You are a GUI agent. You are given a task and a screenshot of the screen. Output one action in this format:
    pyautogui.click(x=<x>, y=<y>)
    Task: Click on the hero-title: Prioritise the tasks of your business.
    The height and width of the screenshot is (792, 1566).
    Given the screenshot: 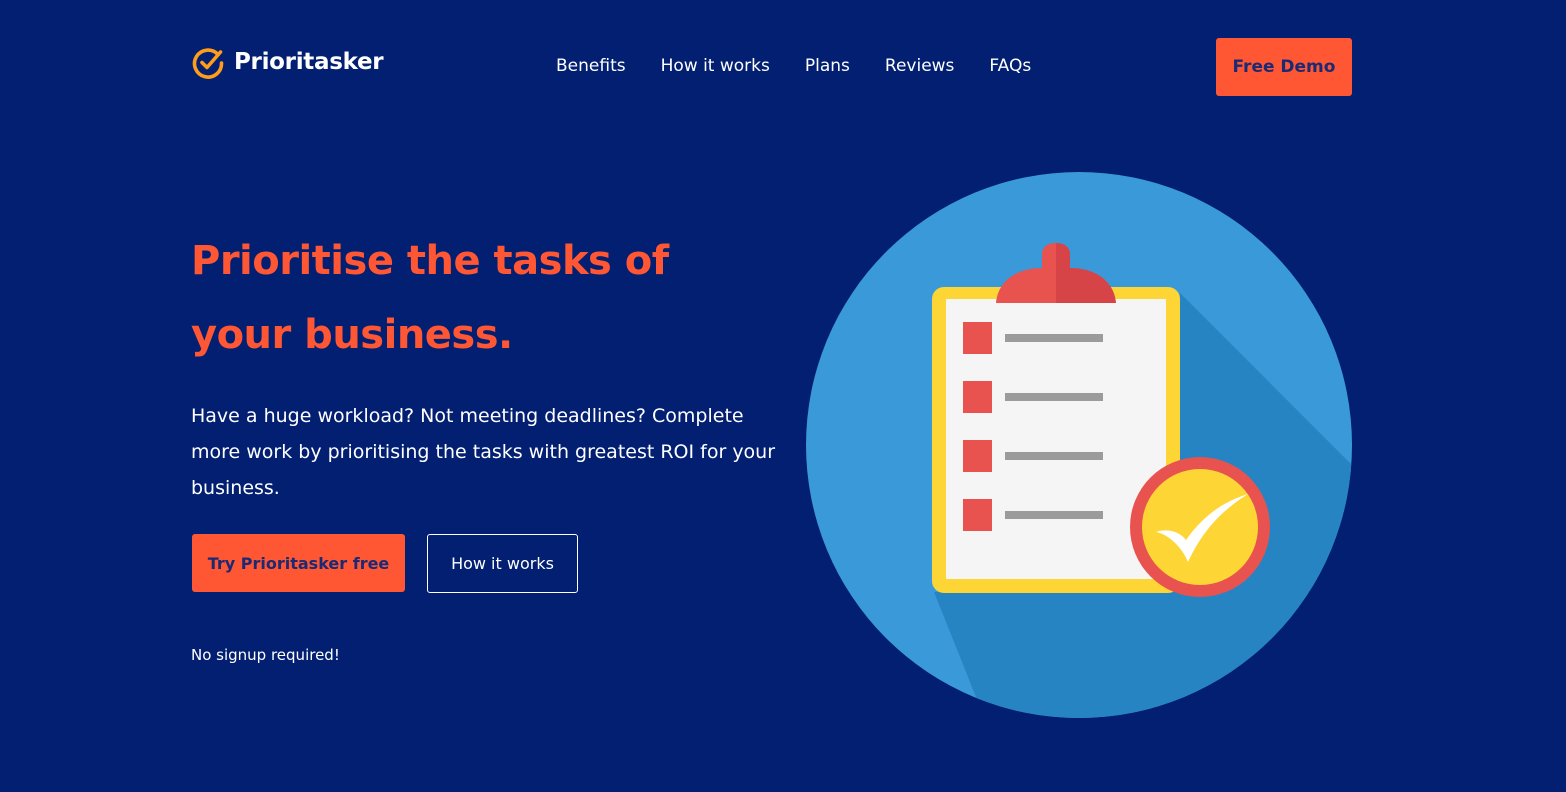 What is the action you would take?
    pyautogui.click(x=430, y=298)
    